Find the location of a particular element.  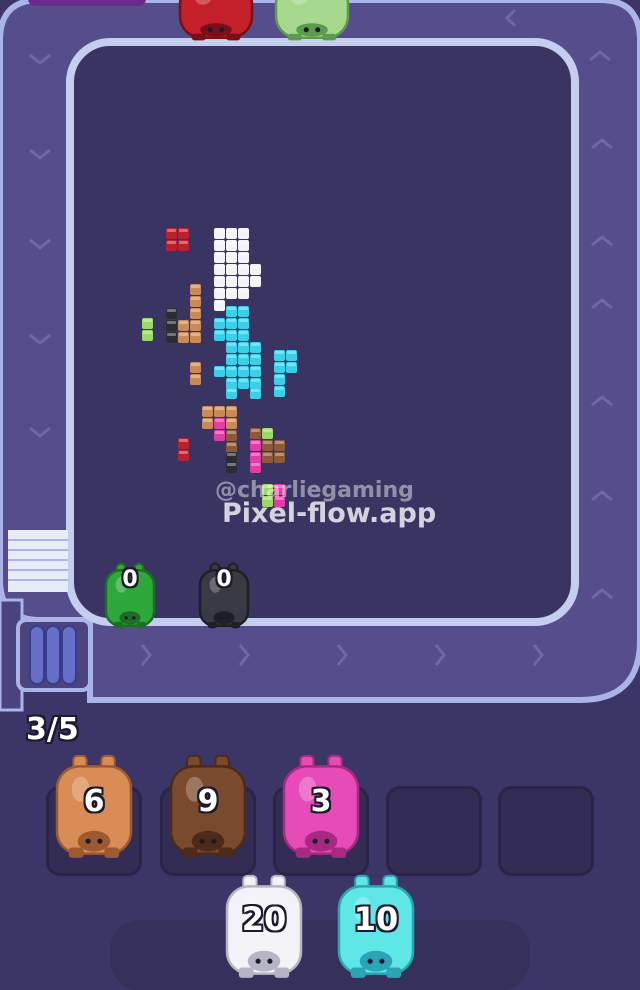

queue-pig-0-ammo: 20 is located at coordinates (264, 919).